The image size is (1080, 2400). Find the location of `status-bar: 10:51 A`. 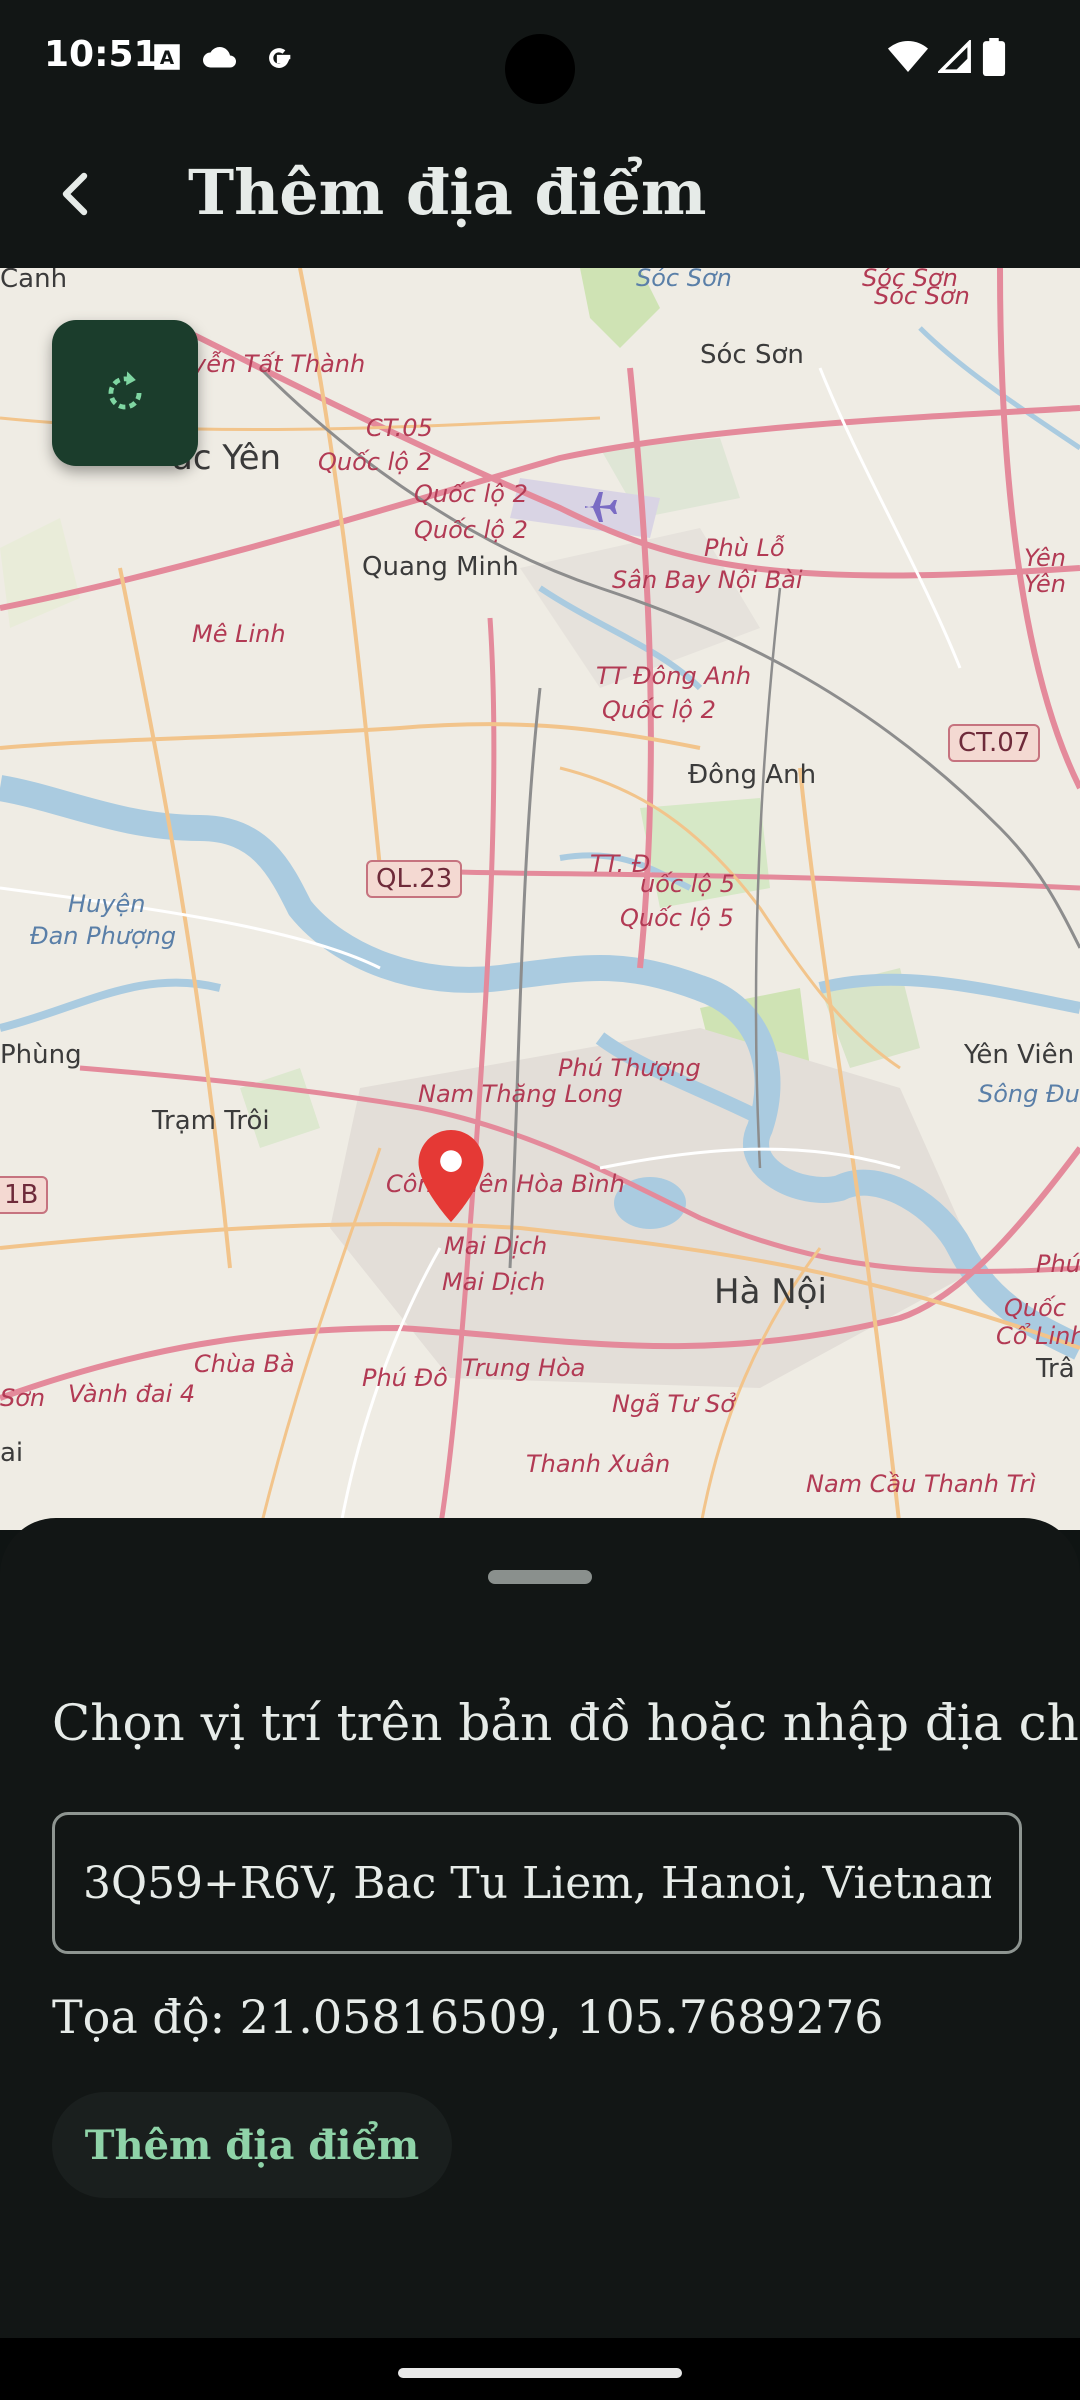

status-bar: 10:51 A is located at coordinates (540, 60).